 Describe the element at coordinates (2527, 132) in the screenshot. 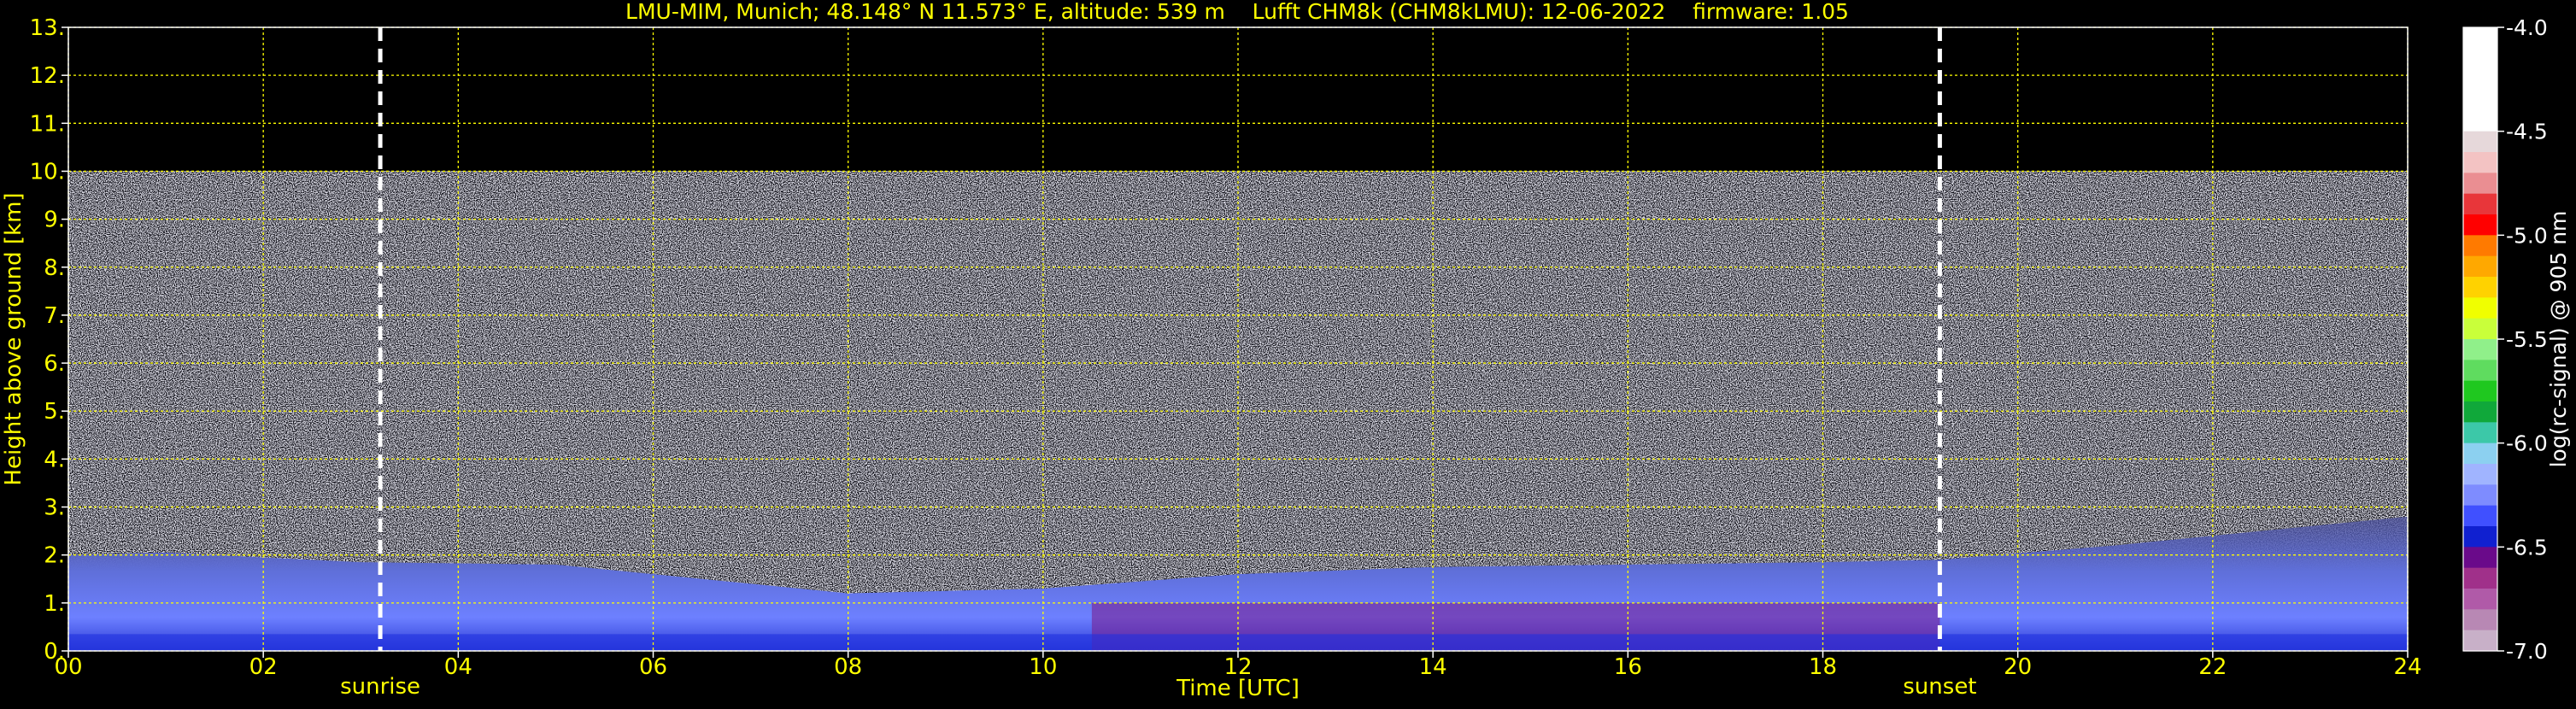

I see `colorbar-tick-label: -4.5` at that location.